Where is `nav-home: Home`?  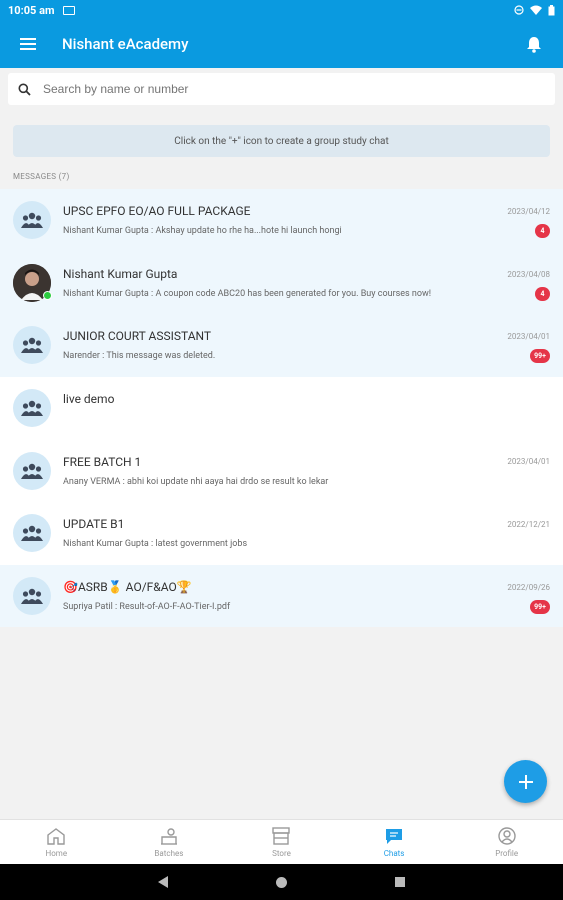
nav-home: Home is located at coordinates (56, 842).